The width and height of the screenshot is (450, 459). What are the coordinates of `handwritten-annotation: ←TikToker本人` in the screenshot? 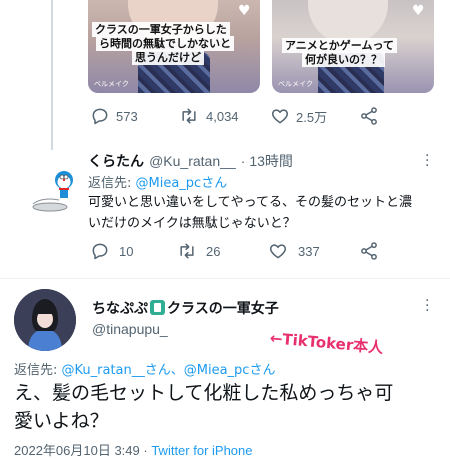 It's located at (326, 343).